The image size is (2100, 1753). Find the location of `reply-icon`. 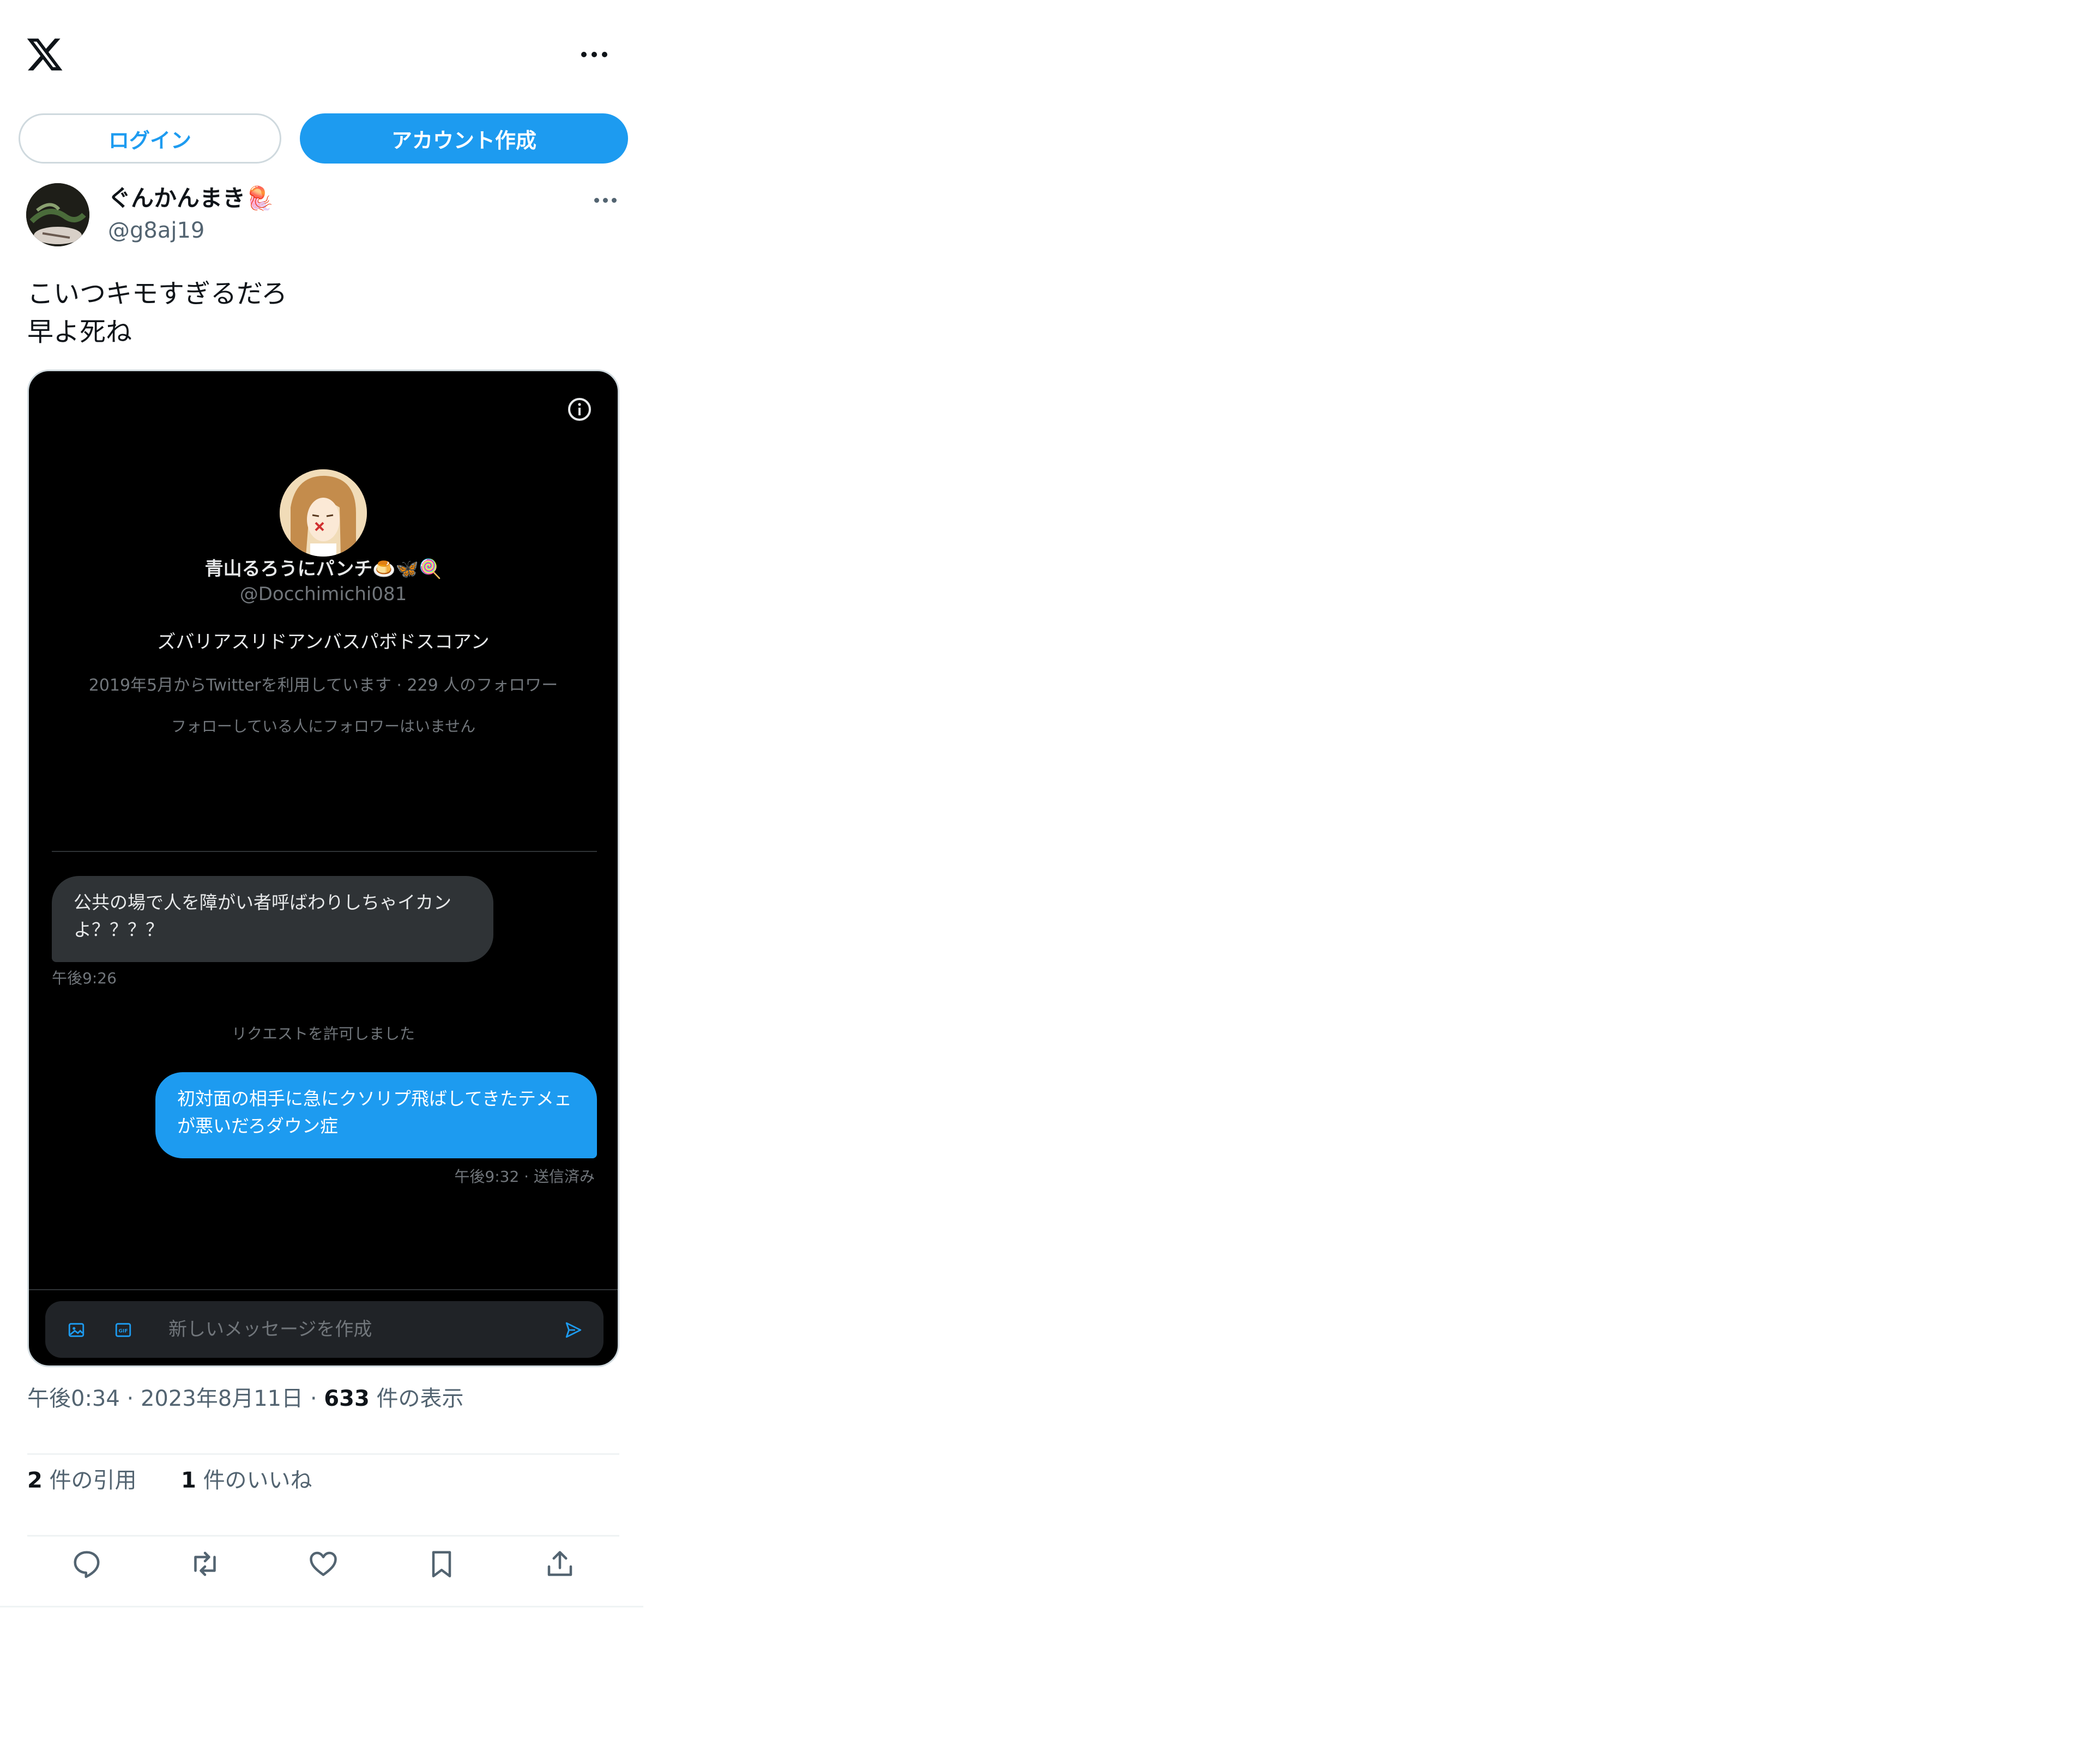

reply-icon is located at coordinates (86, 1563).